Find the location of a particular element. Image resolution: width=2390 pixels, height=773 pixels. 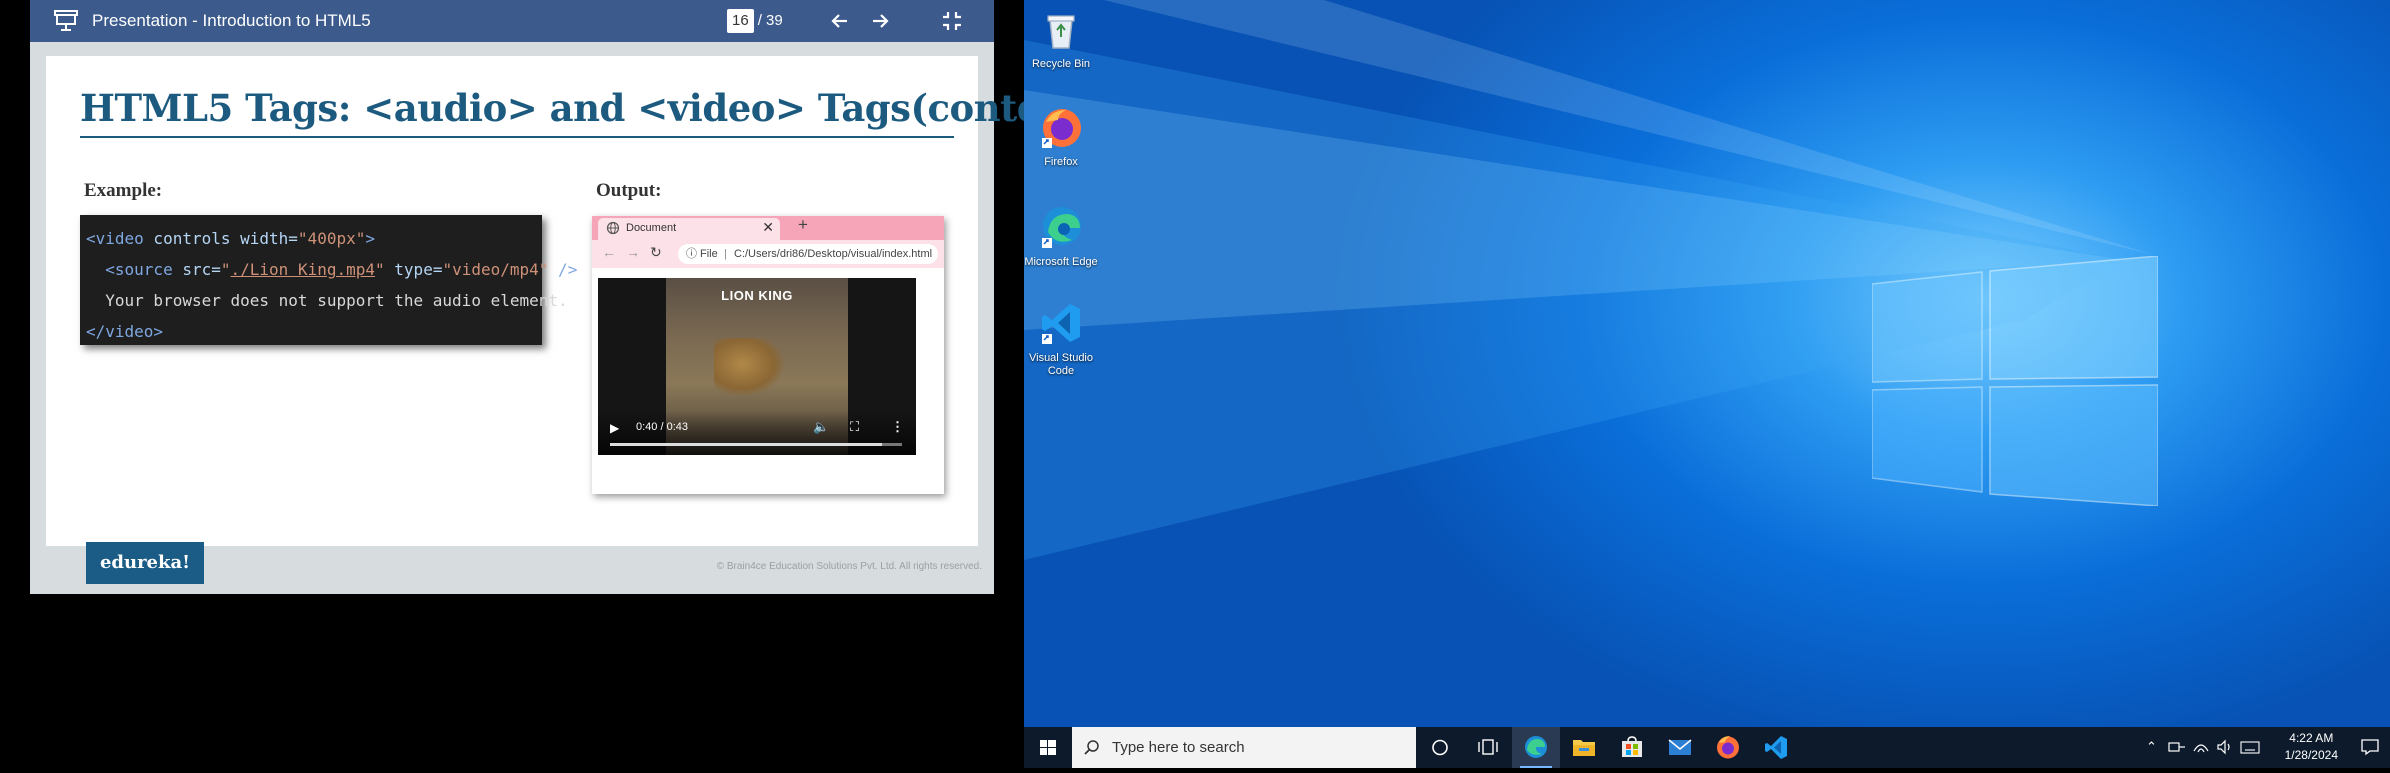

taskbar-search-box: Type here to search is located at coordinates (1244, 747).